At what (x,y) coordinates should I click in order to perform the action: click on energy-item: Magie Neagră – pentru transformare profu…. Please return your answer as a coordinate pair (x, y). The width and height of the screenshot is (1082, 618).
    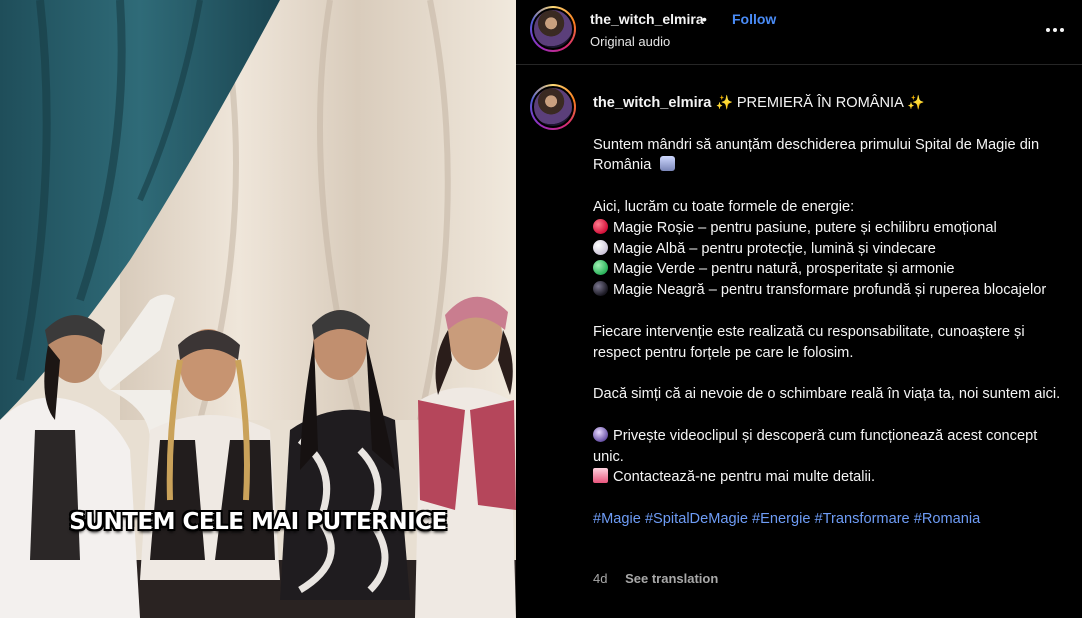
    Looking at the image, I should click on (828, 290).